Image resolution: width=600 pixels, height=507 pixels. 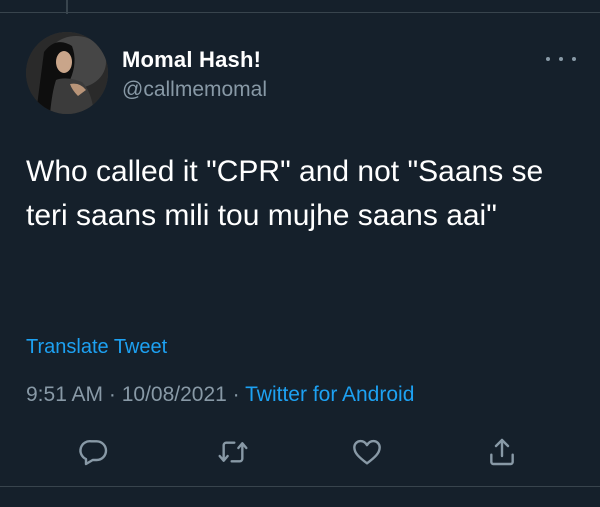 I want to click on more-icon, so click(x=561, y=59).